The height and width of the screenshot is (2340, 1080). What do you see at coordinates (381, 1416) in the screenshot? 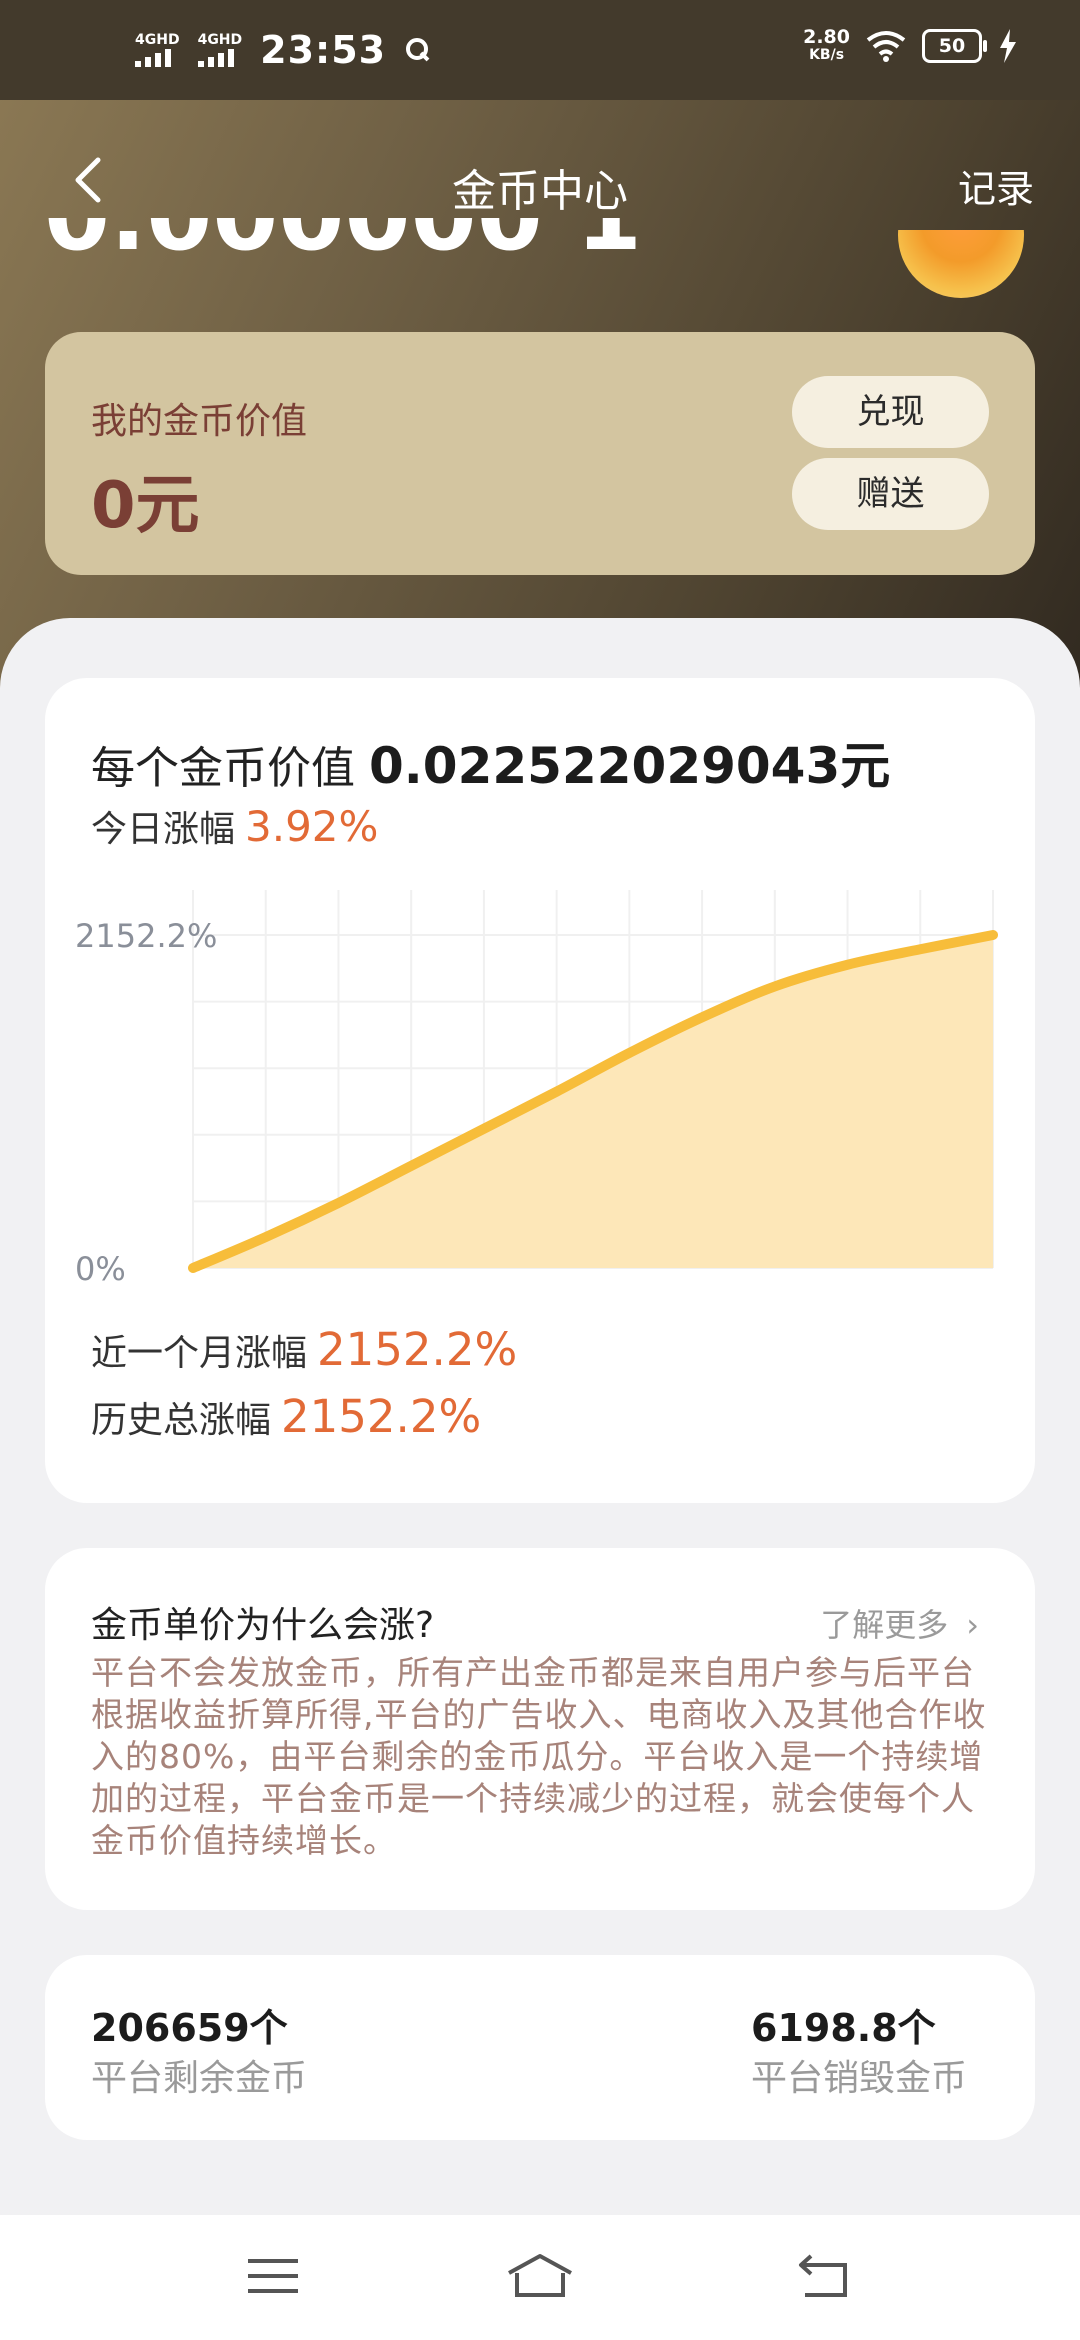
I see `history-change-value: 2152.2%` at bounding box center [381, 1416].